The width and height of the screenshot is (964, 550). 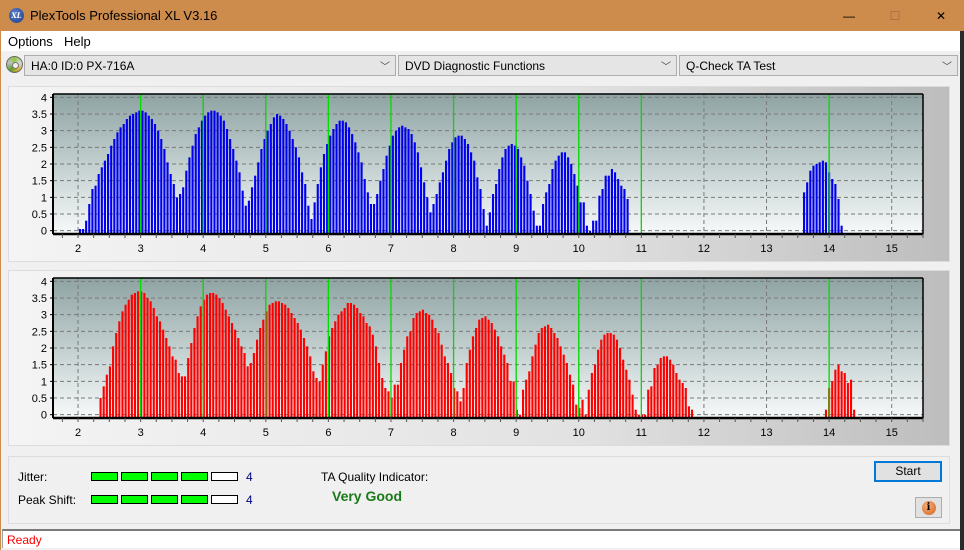 I want to click on test-select: Q-Check TA Test ﹀, so click(x=818, y=65).